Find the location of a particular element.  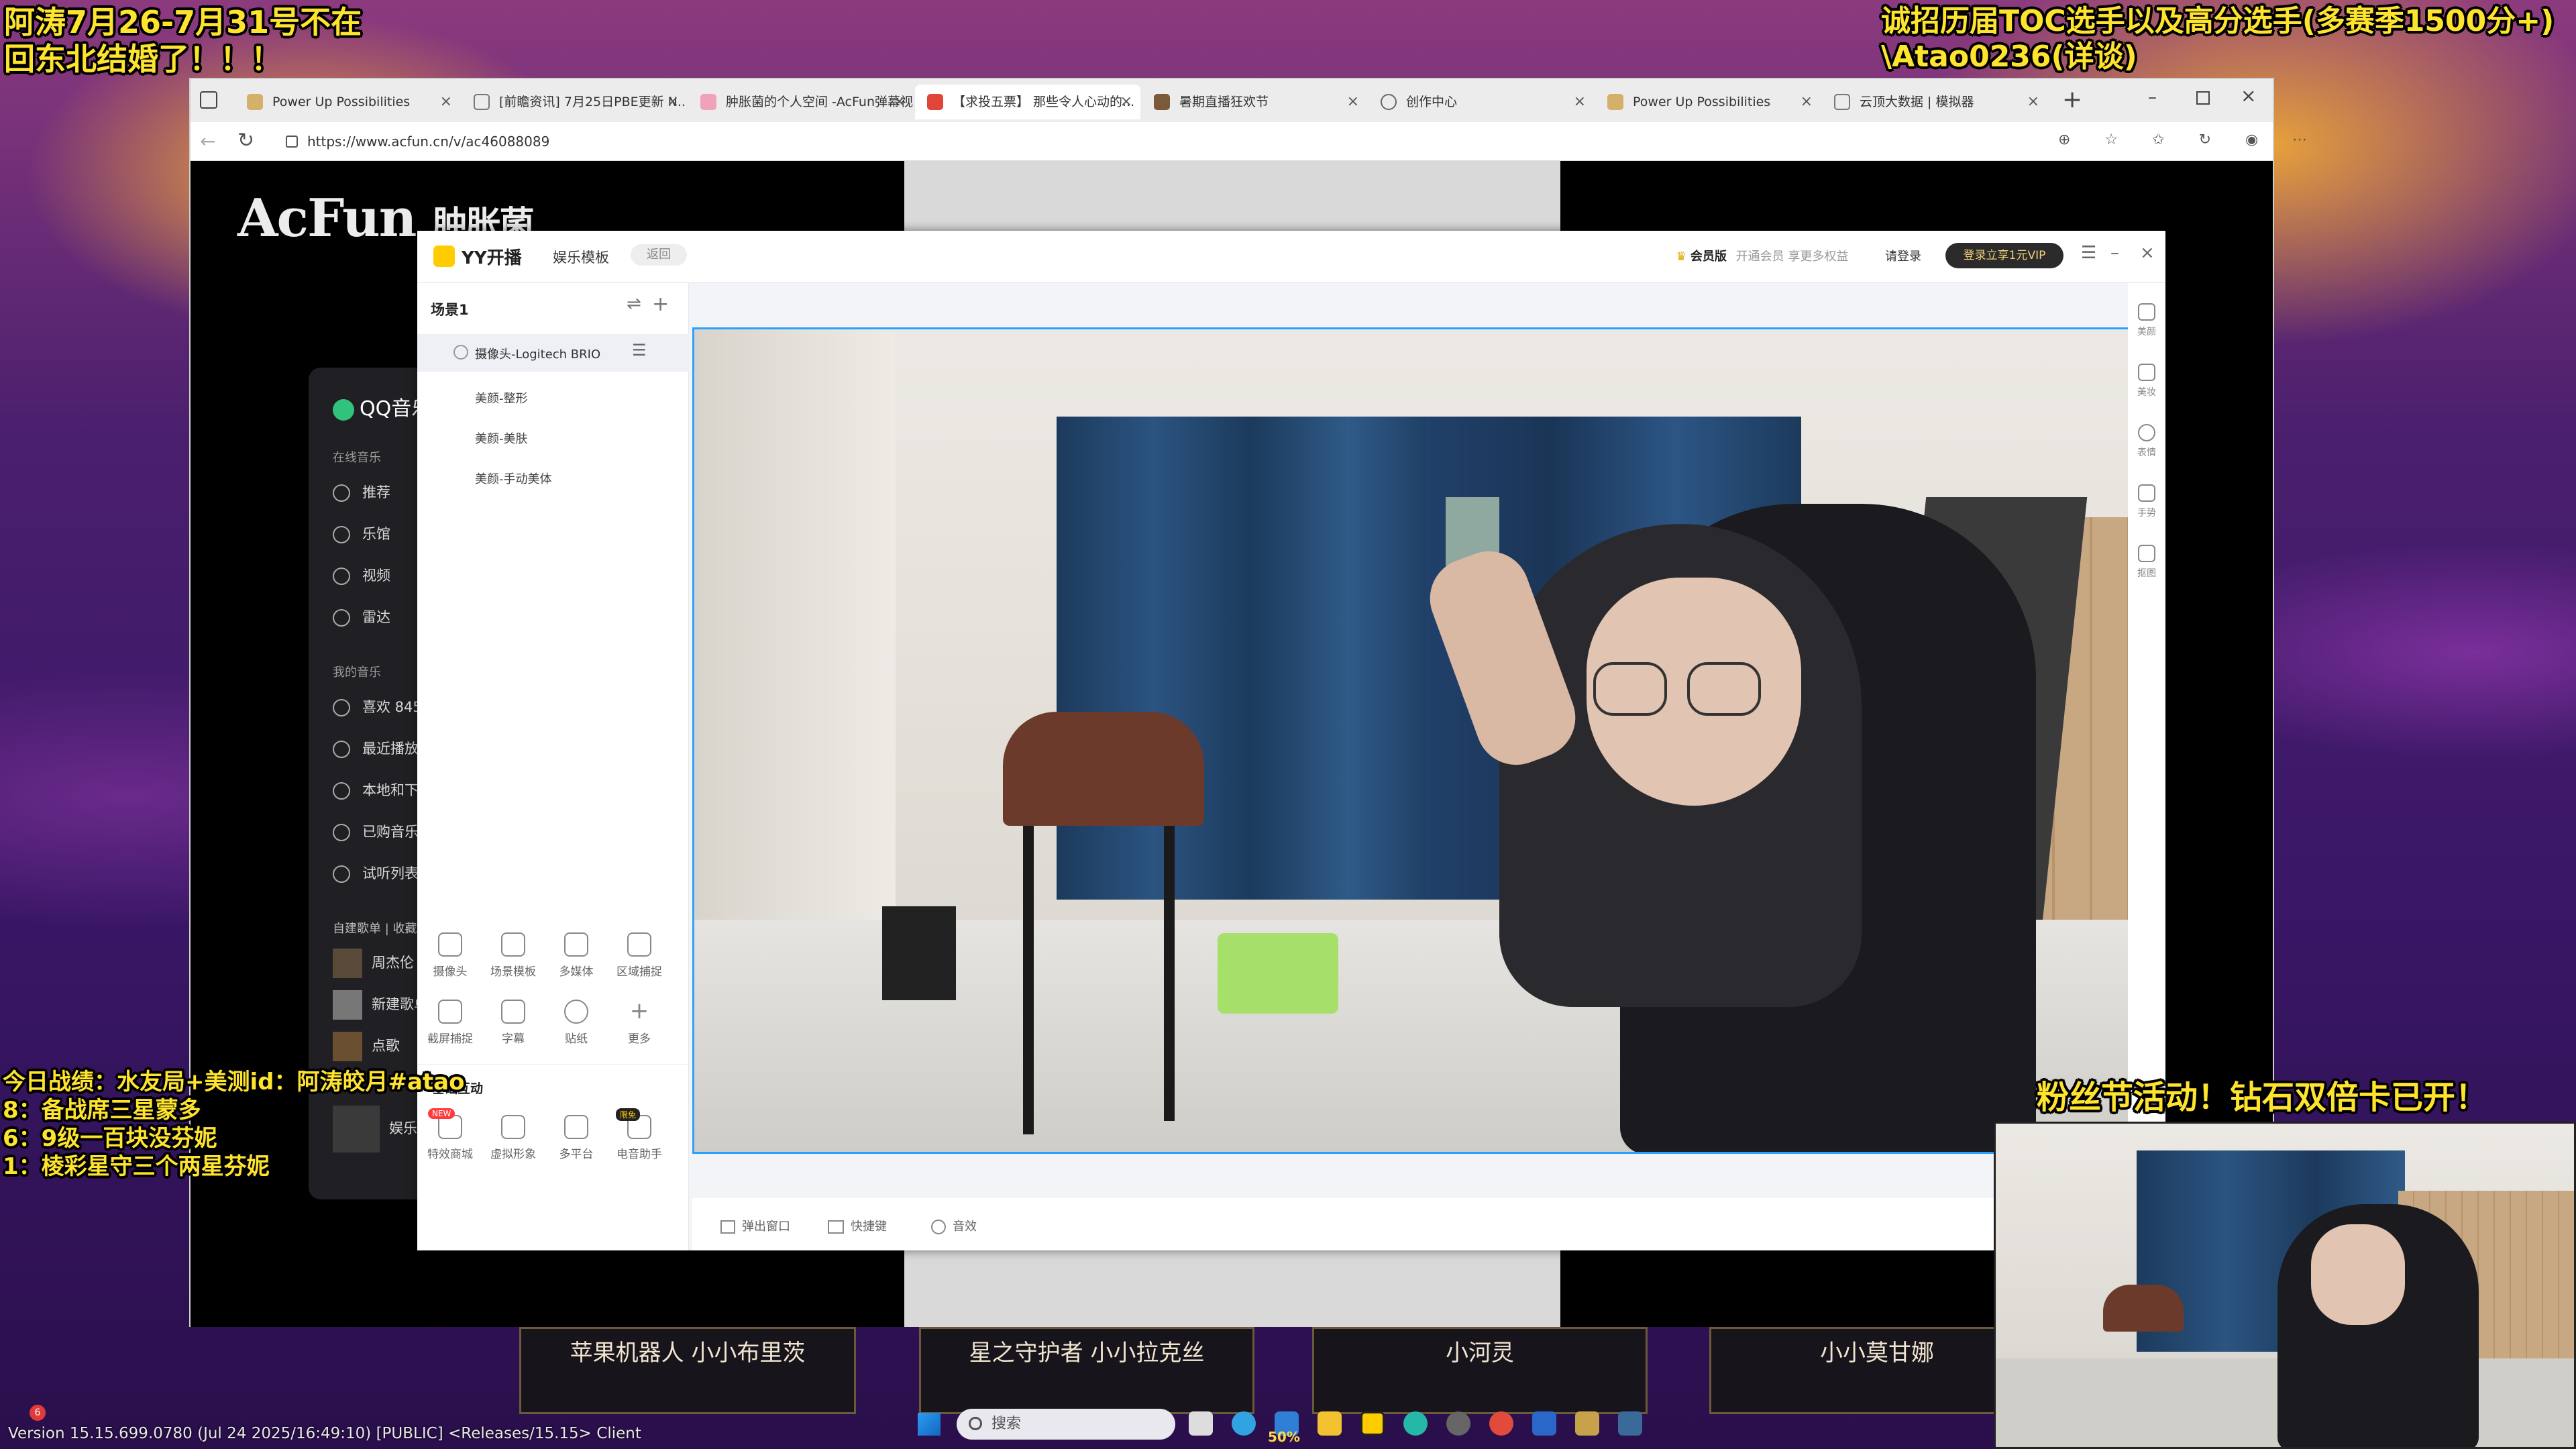

tool-media: 多媒体 is located at coordinates (576, 955).